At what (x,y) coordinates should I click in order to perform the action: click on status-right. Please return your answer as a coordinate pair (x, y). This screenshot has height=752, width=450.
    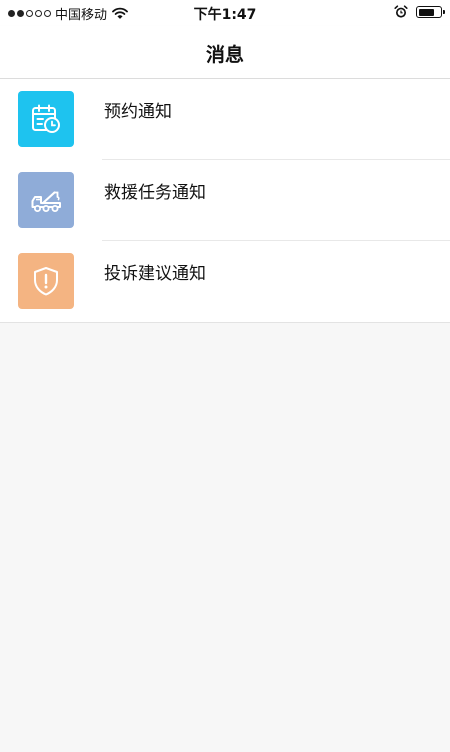
    Looking at the image, I should click on (419, 12).